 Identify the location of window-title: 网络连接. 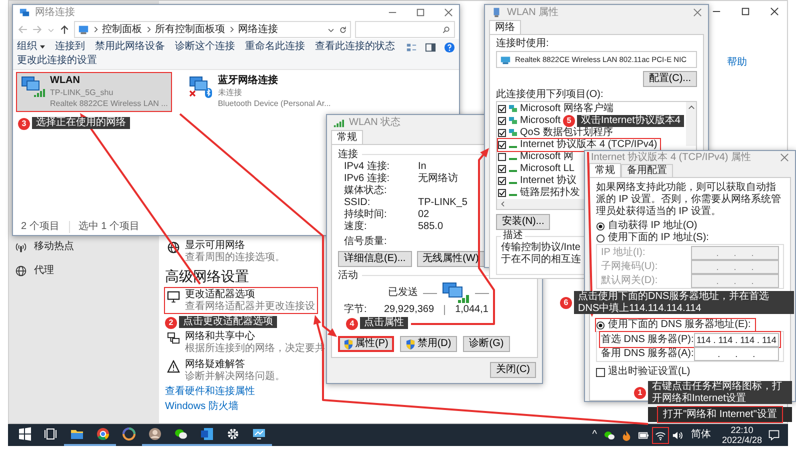
(55, 12).